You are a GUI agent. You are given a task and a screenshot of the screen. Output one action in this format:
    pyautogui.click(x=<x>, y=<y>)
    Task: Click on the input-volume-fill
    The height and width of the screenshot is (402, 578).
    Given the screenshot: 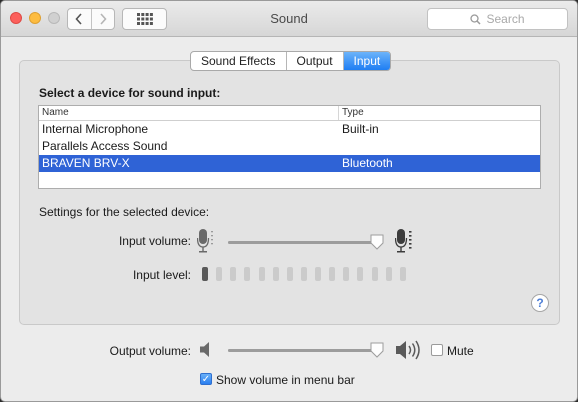 What is the action you would take?
    pyautogui.click(x=303, y=242)
    